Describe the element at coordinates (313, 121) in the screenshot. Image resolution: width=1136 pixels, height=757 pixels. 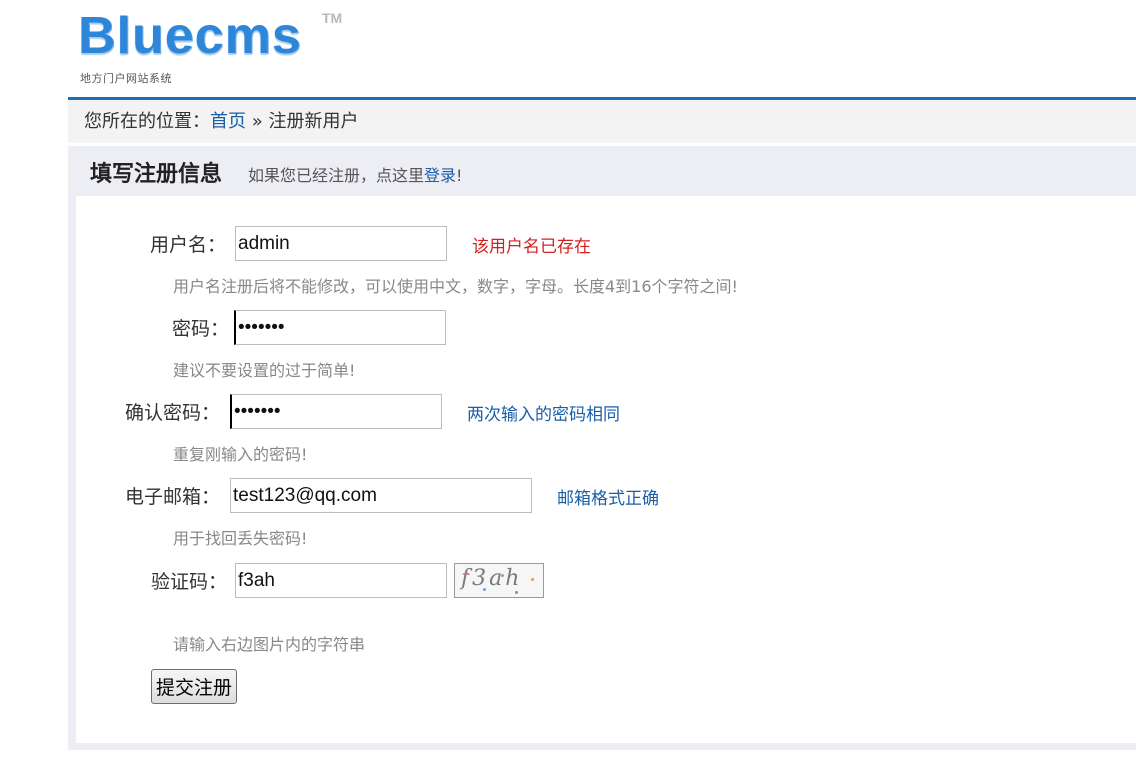
I see `breadcrumb-current: 注册新用户` at that location.